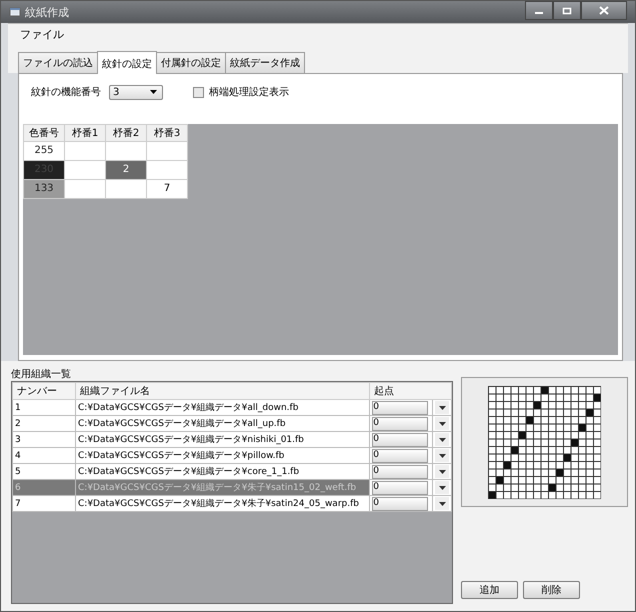  What do you see at coordinates (15, 12) in the screenshot?
I see `app-icon` at bounding box center [15, 12].